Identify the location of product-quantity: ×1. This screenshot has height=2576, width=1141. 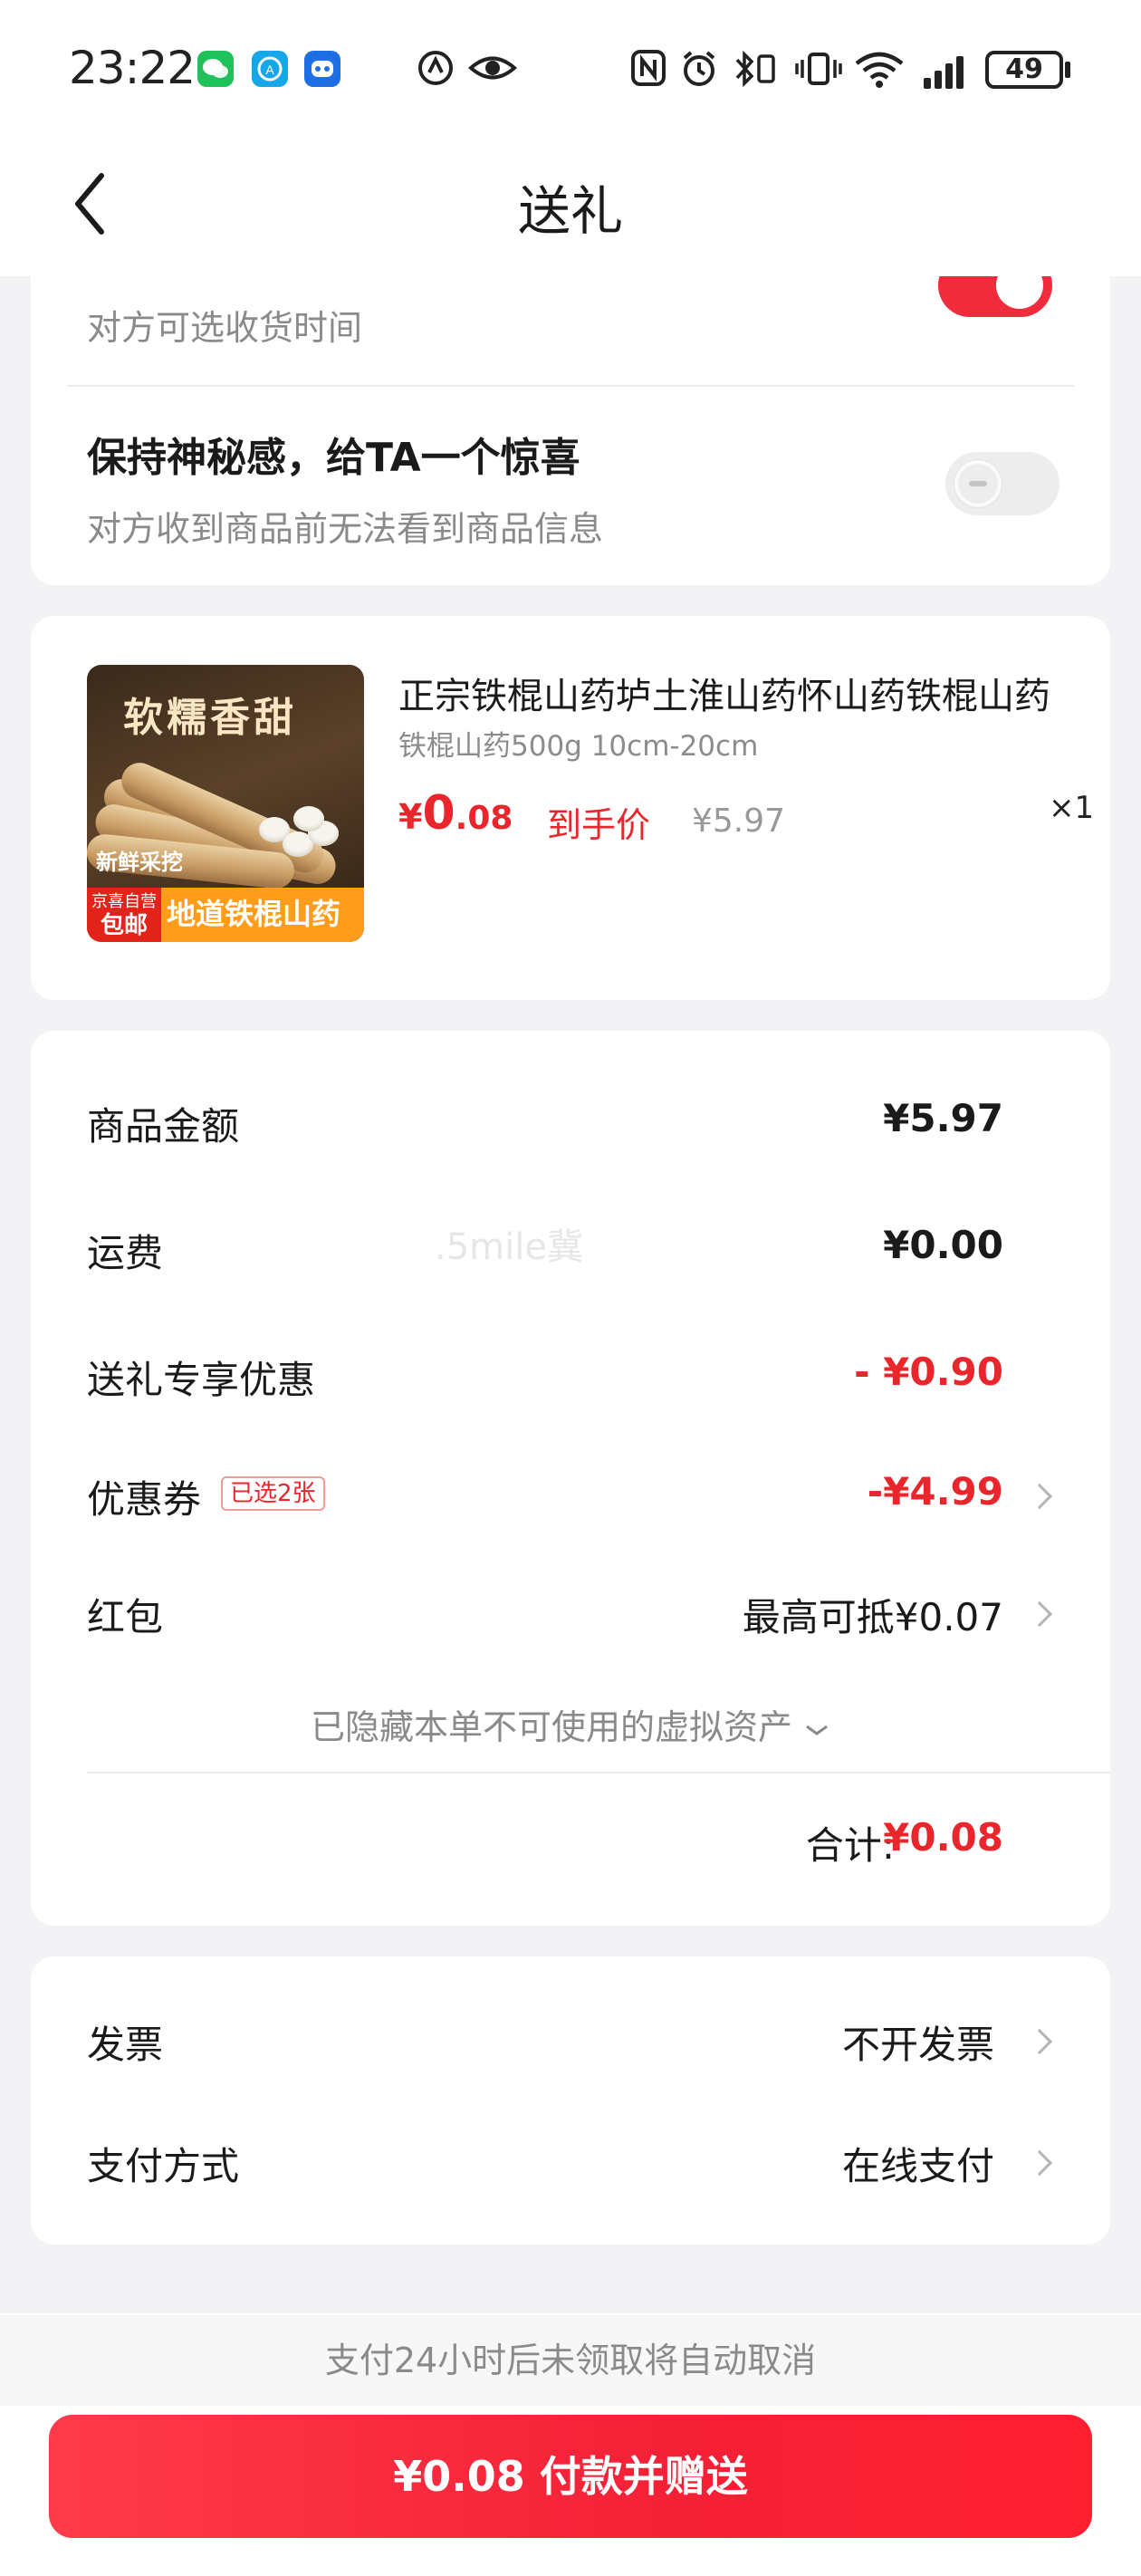
(1072, 808).